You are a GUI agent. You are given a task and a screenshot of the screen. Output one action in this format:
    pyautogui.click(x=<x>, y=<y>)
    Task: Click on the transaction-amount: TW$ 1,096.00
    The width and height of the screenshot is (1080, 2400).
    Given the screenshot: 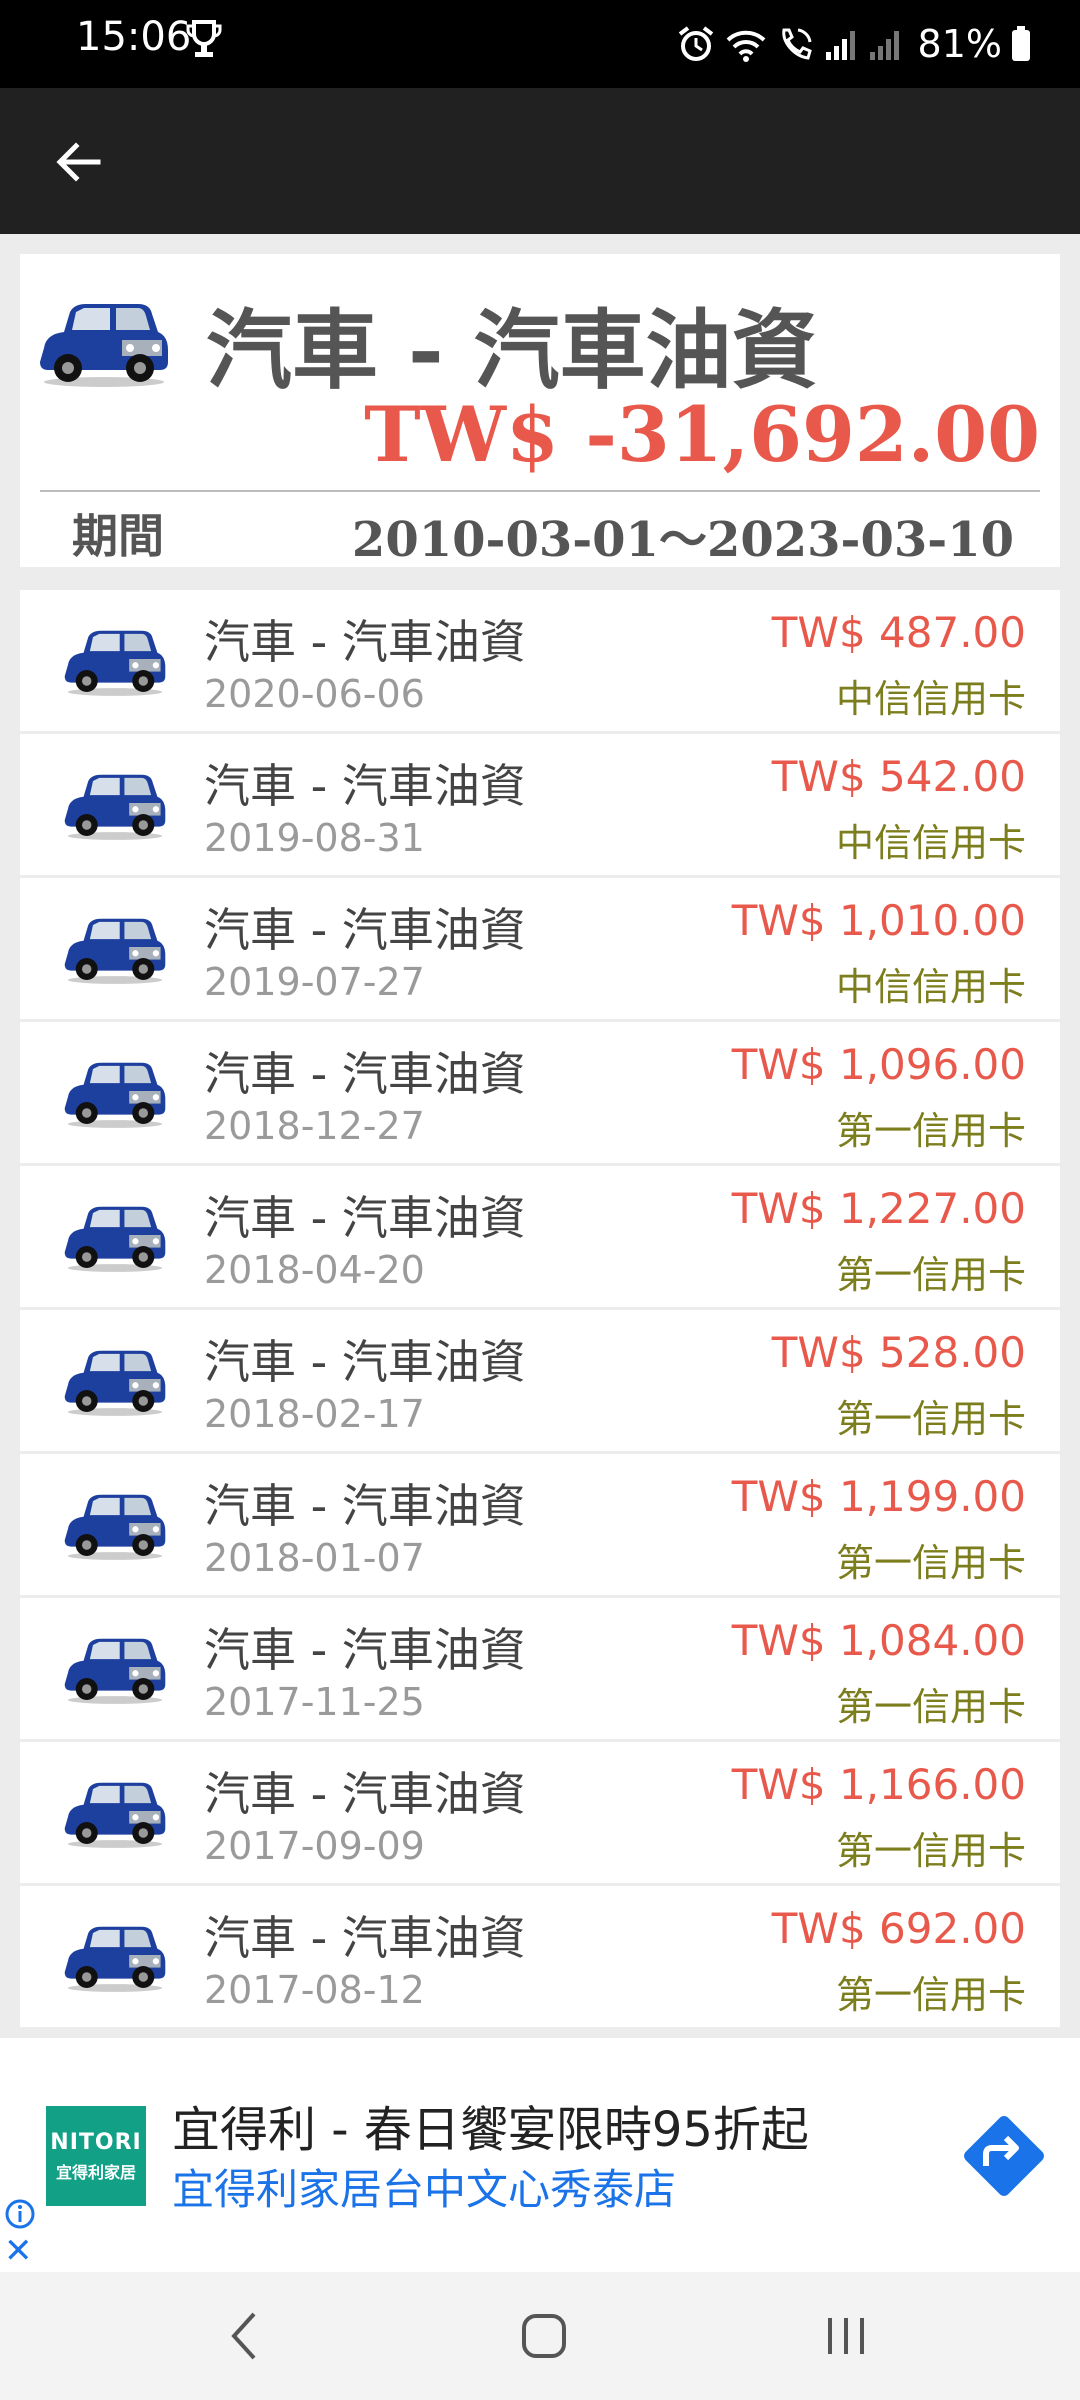 What is the action you would take?
    pyautogui.click(x=878, y=1064)
    